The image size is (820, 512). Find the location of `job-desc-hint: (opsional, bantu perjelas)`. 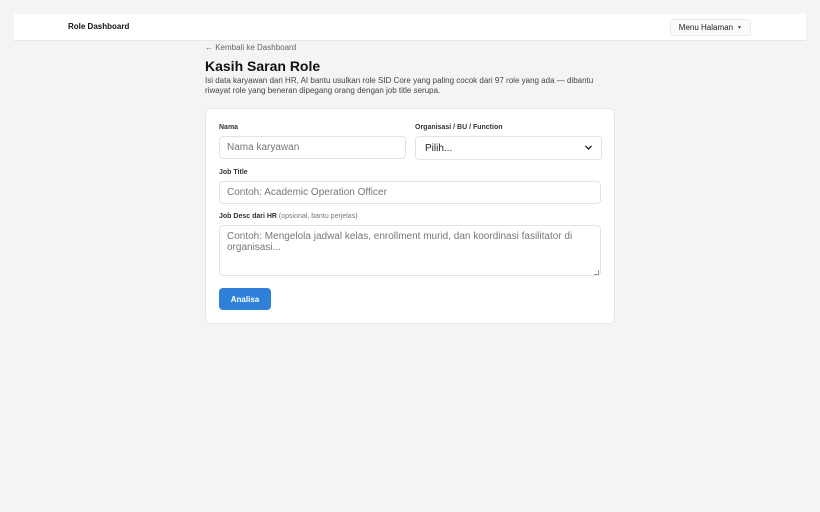

job-desc-hint: (opsional, bantu perjelas) is located at coordinates (318, 216).